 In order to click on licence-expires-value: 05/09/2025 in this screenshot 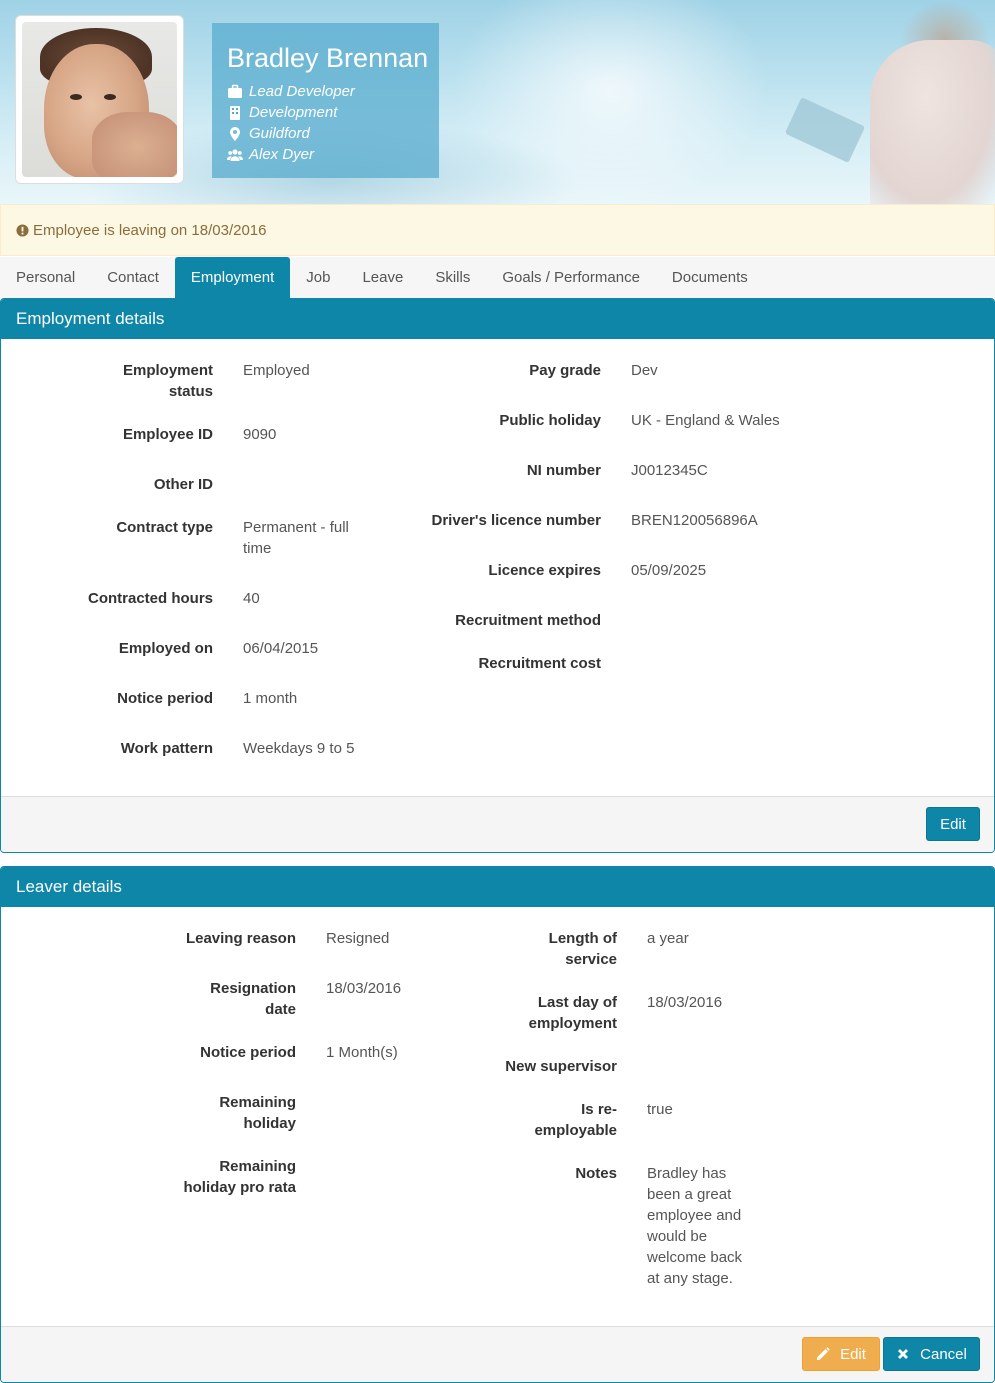, I will do `click(669, 570)`.